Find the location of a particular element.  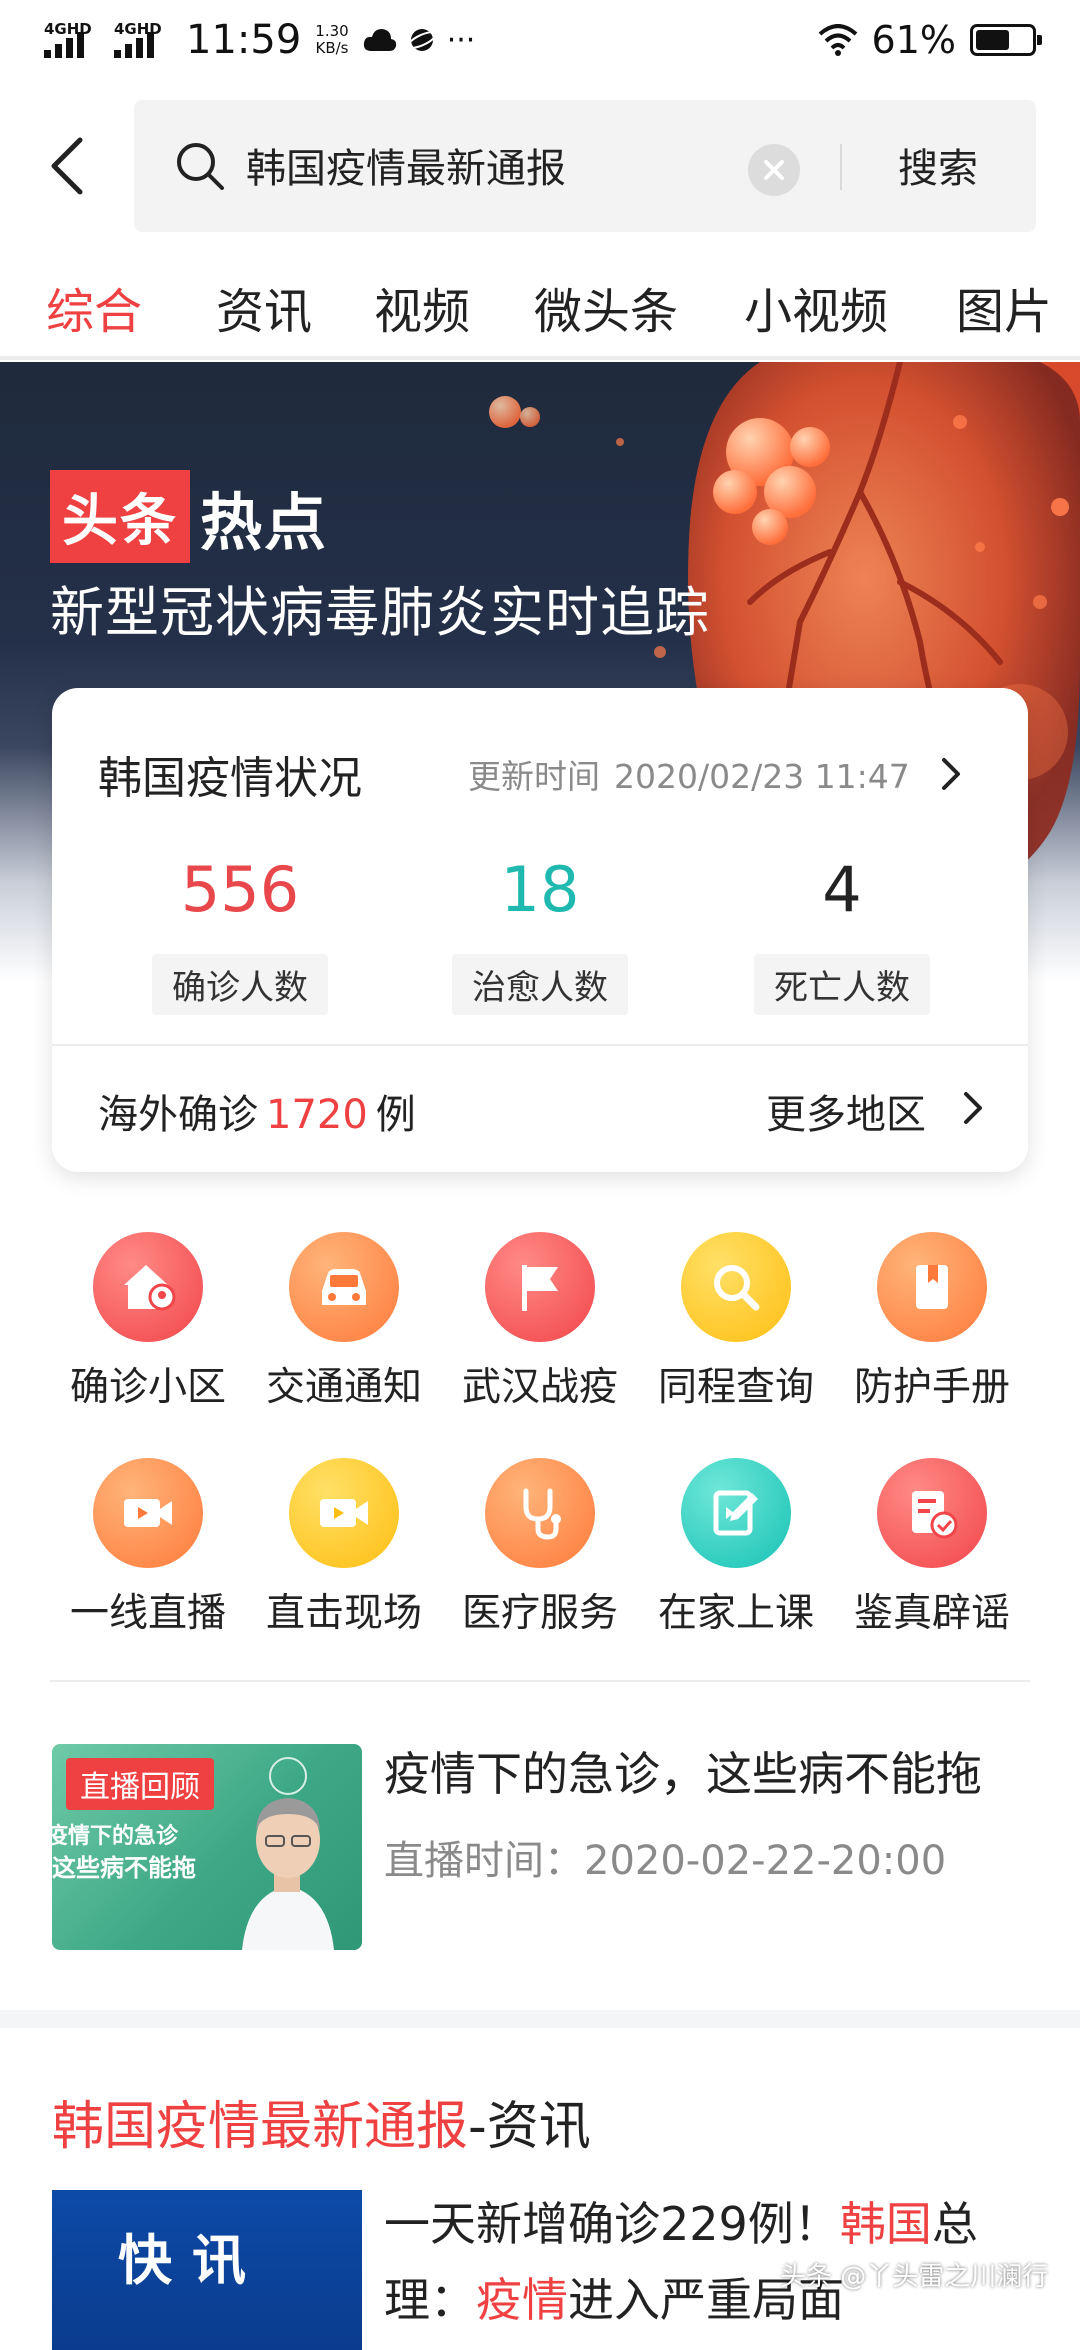

watermark: 头条 @丫头雷之川澜行 is located at coordinates (914, 2277).